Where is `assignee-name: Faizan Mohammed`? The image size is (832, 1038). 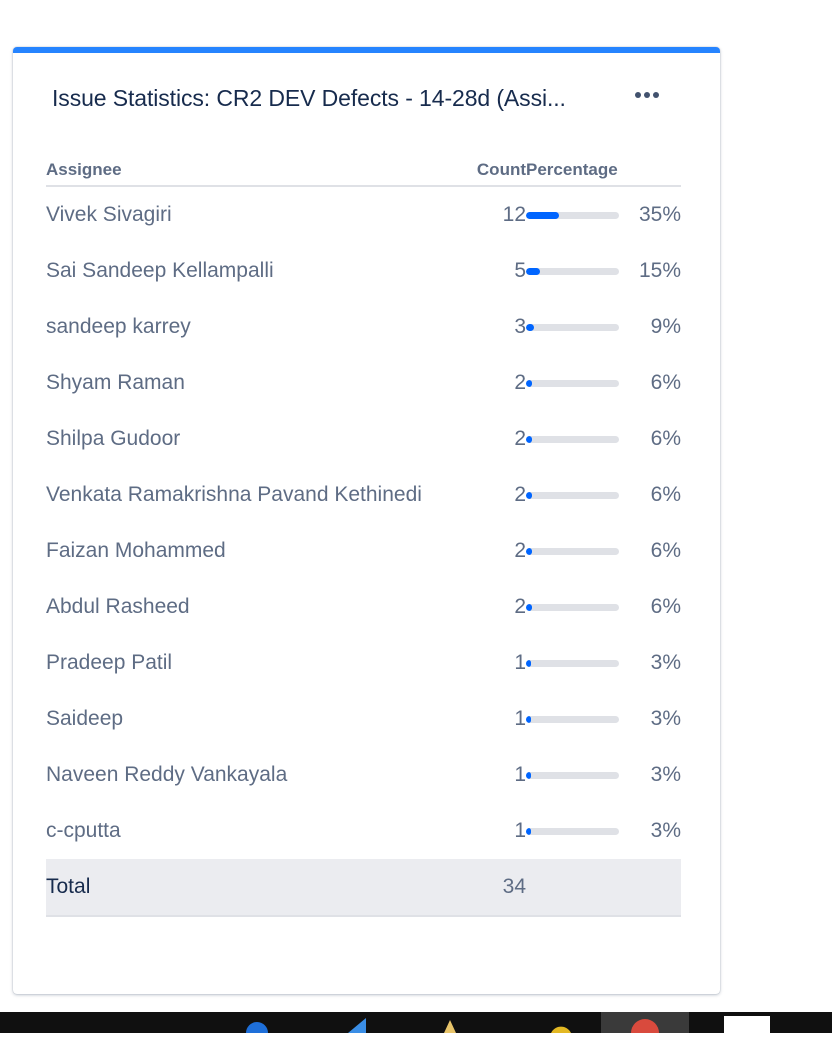
assignee-name: Faizan Mohammed is located at coordinates (252, 551).